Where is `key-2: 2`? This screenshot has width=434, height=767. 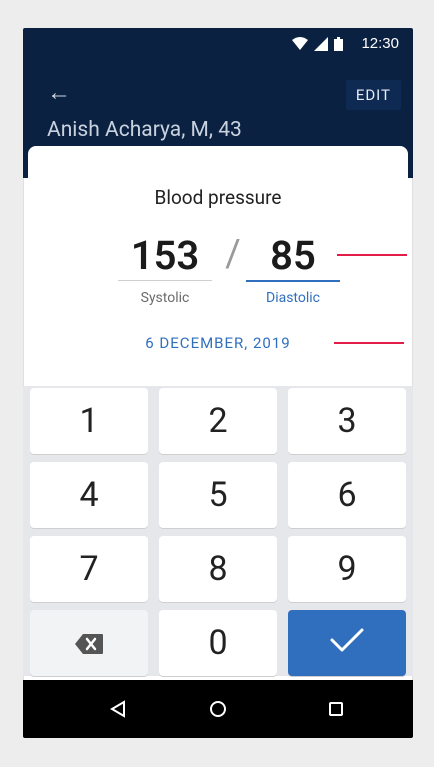 key-2: 2 is located at coordinates (218, 421).